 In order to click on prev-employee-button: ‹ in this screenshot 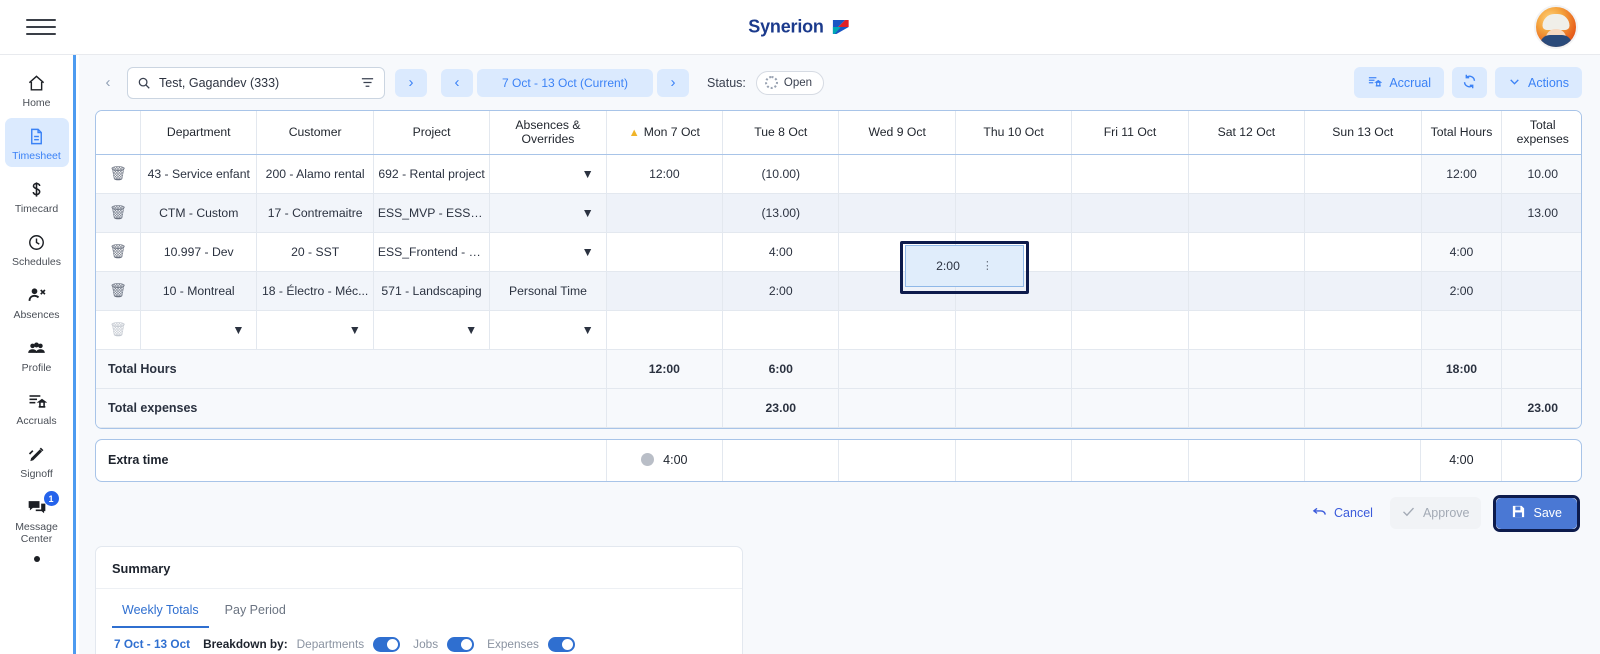, I will do `click(108, 83)`.